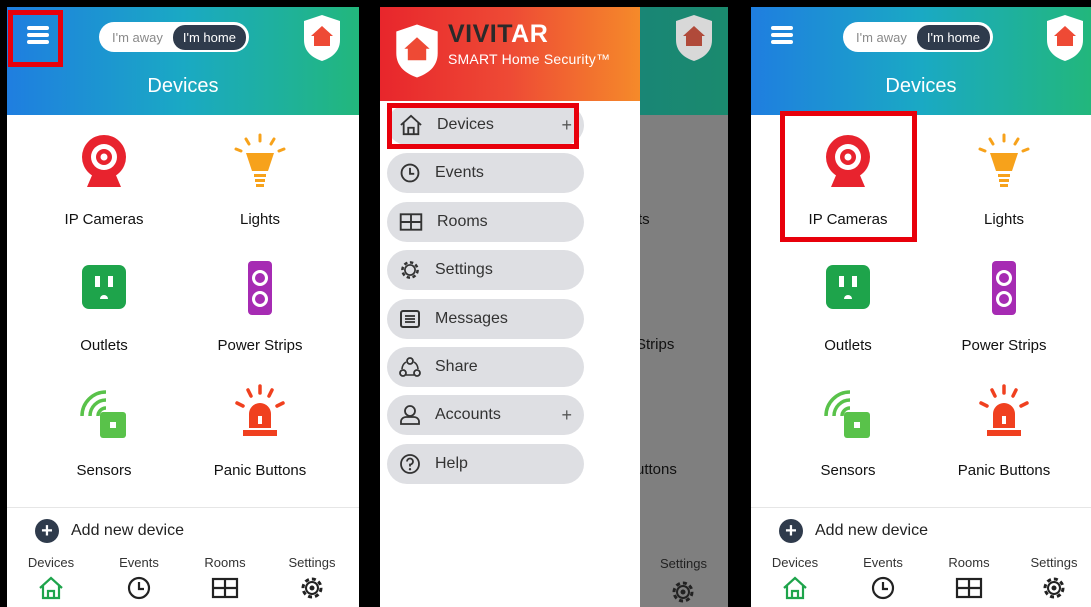  I want to click on device-ip-cameras: IP Cameras, so click(104, 180).